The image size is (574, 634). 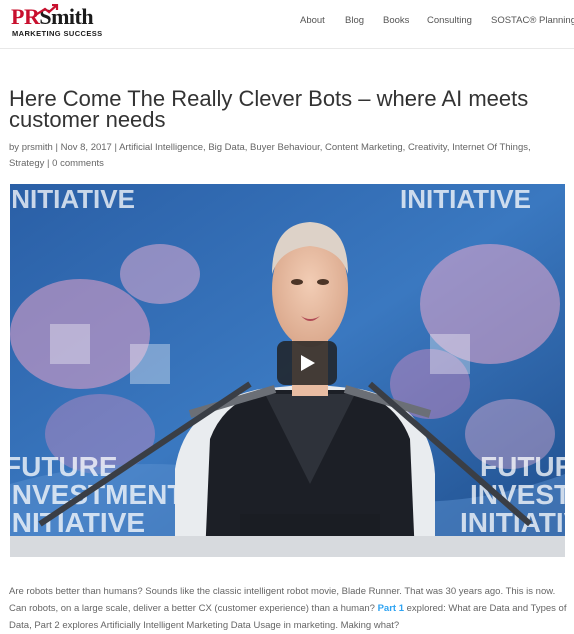 What do you see at coordinates (354, 21) in the screenshot?
I see `nav-blog: Blog` at bounding box center [354, 21].